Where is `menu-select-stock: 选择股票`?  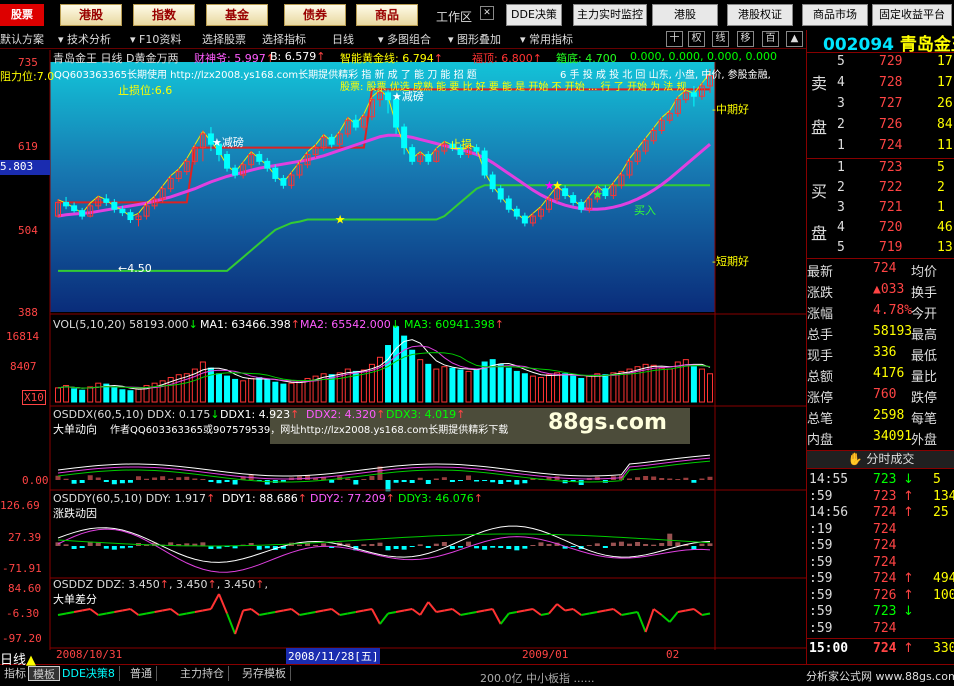 menu-select-stock: 选择股票 is located at coordinates (224, 40).